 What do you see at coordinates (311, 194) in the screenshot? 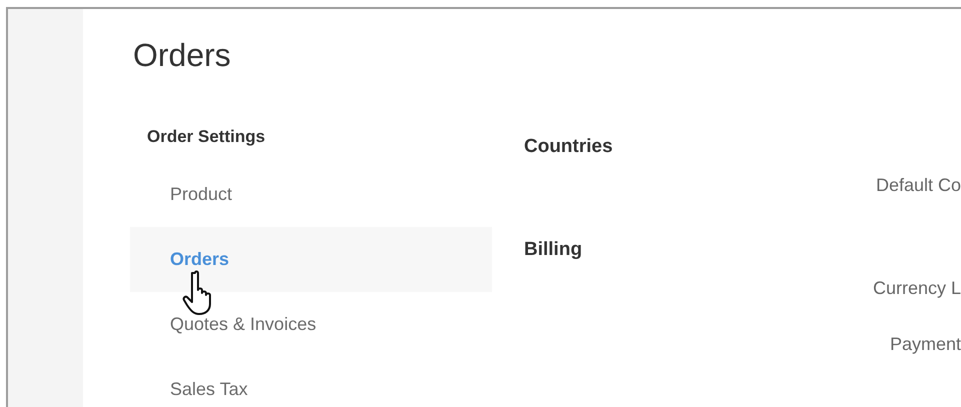
I see `nav-item: Product` at bounding box center [311, 194].